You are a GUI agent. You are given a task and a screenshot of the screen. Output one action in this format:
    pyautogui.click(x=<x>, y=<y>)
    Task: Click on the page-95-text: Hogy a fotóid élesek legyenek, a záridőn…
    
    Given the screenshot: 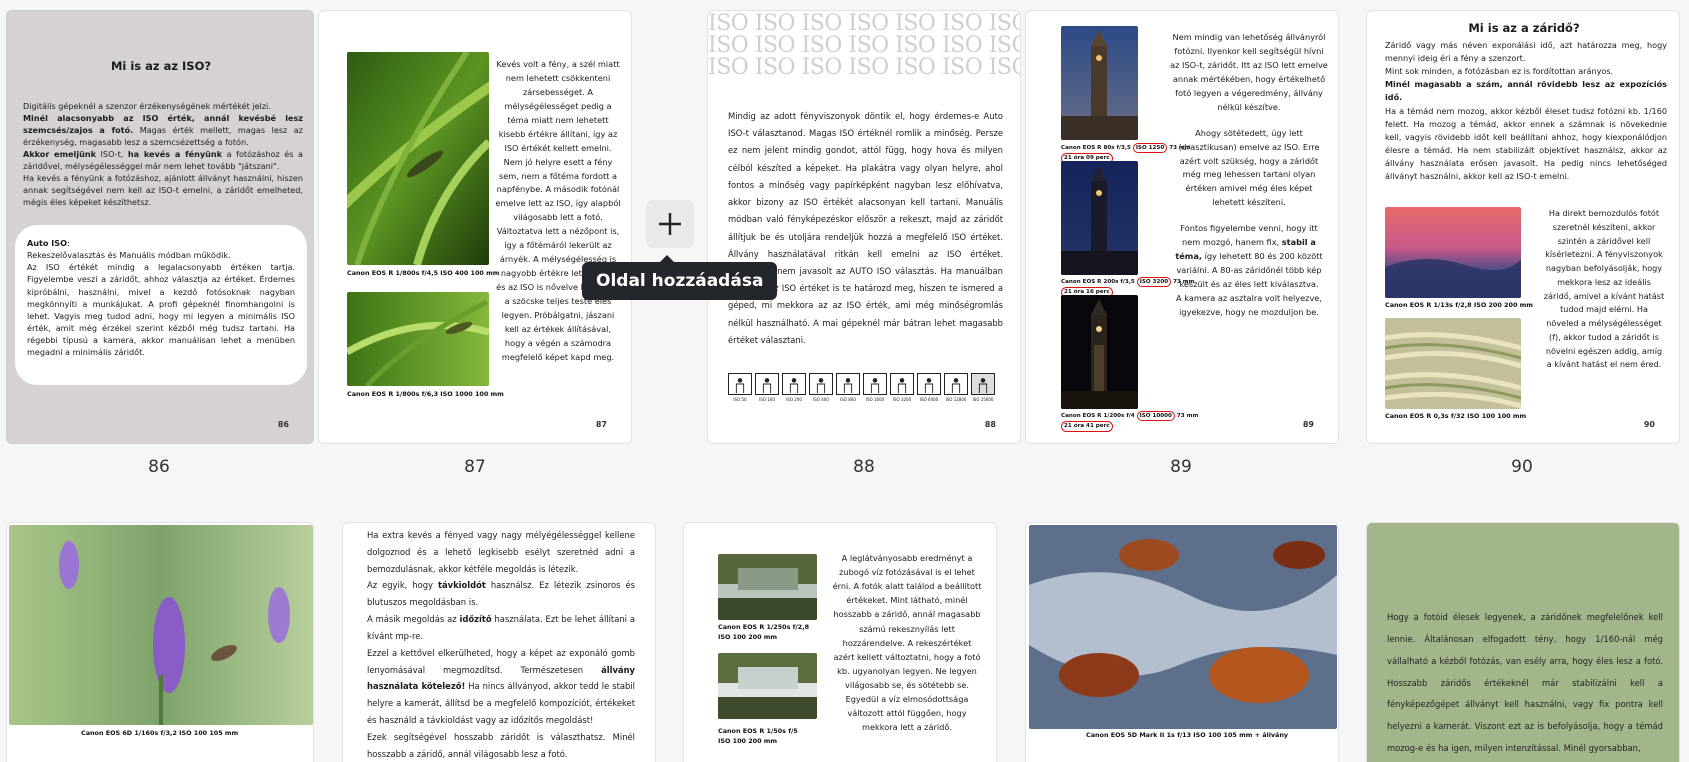 What is the action you would take?
    pyautogui.click(x=1525, y=683)
    